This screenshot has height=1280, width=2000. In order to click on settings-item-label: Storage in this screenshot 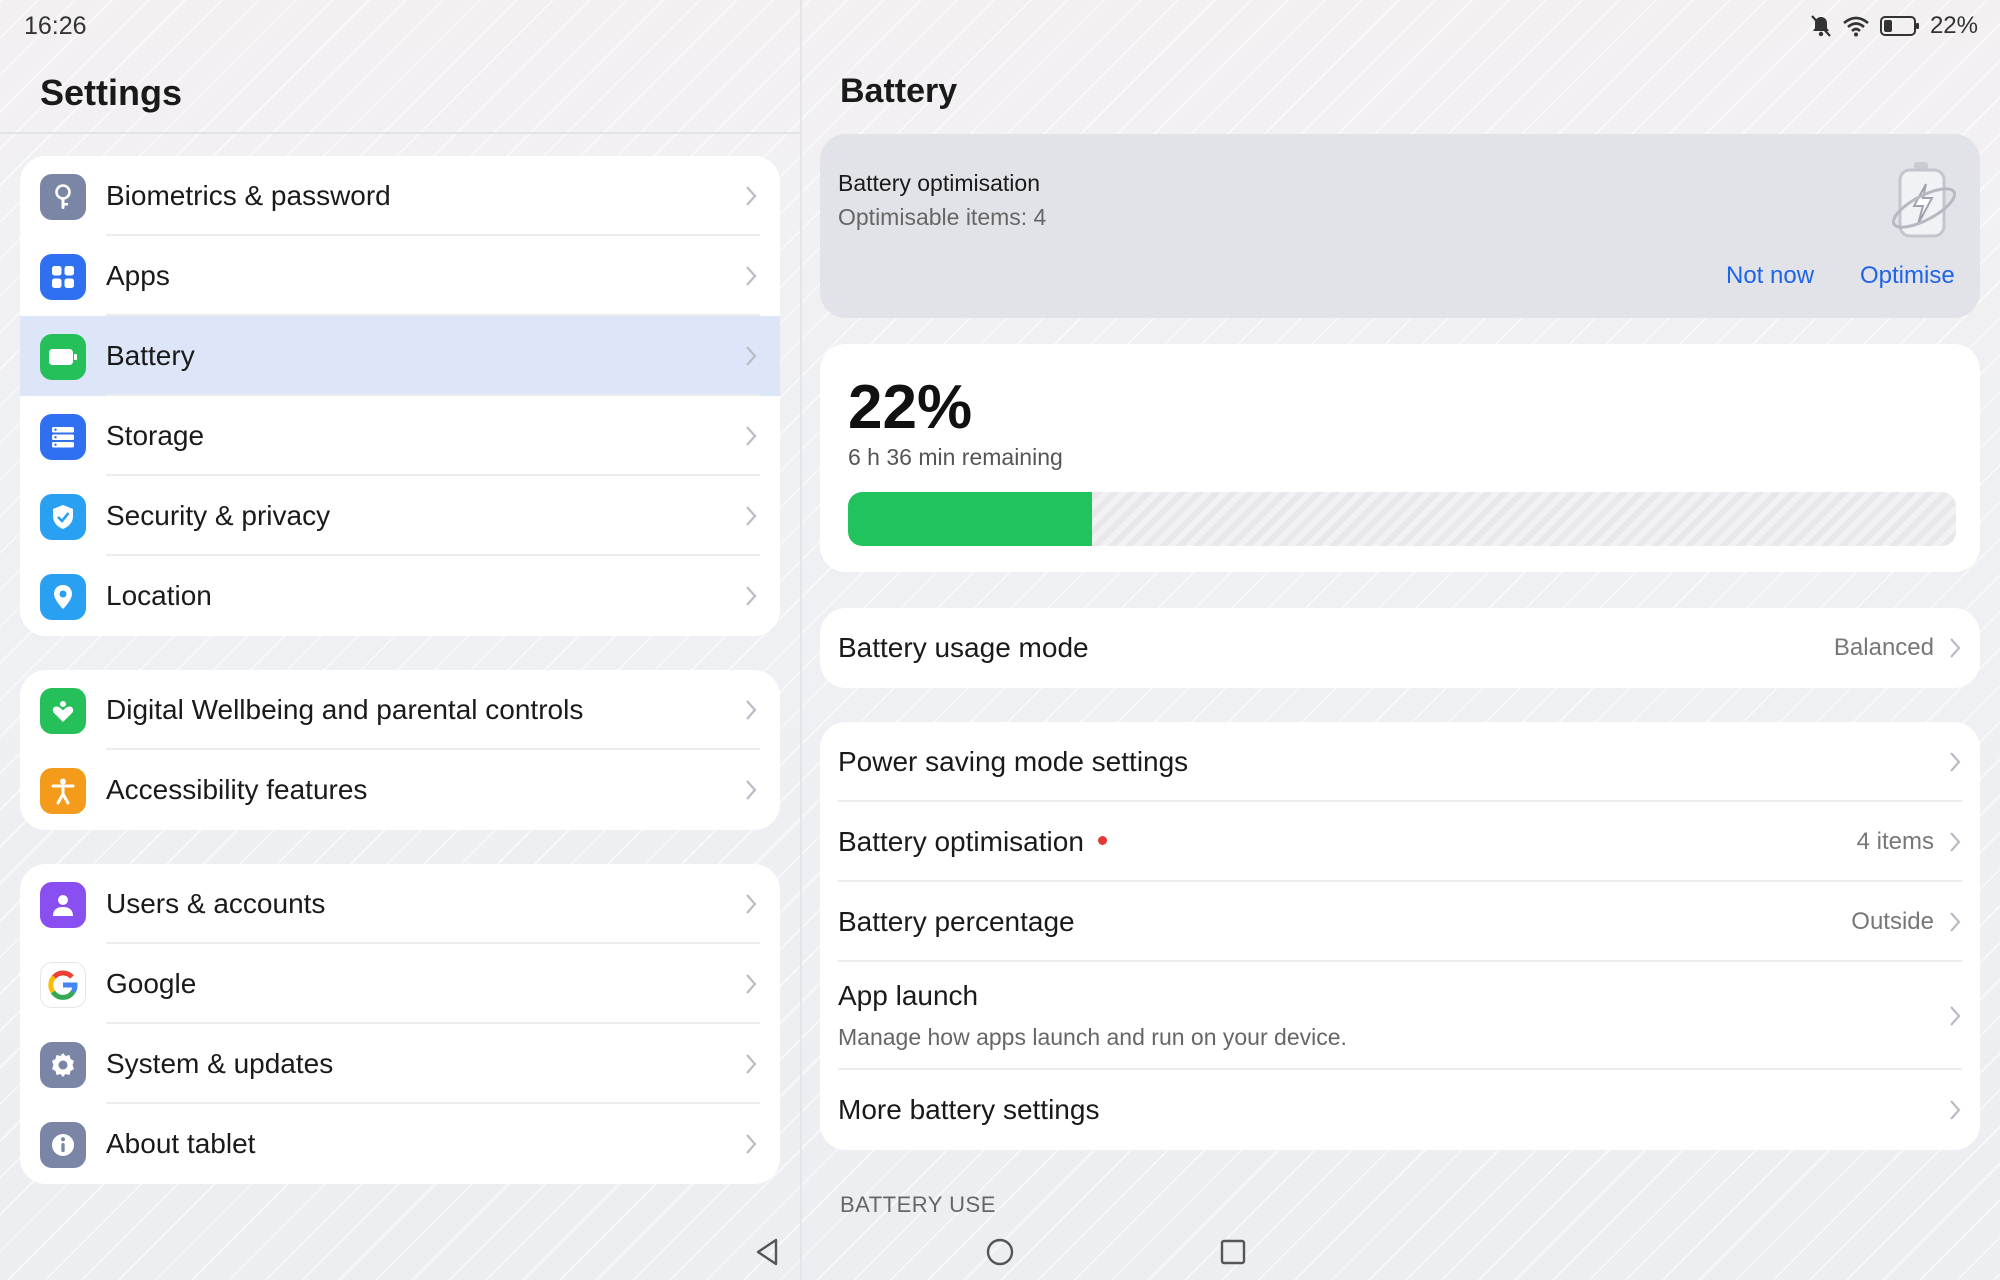, I will do `click(155, 435)`.